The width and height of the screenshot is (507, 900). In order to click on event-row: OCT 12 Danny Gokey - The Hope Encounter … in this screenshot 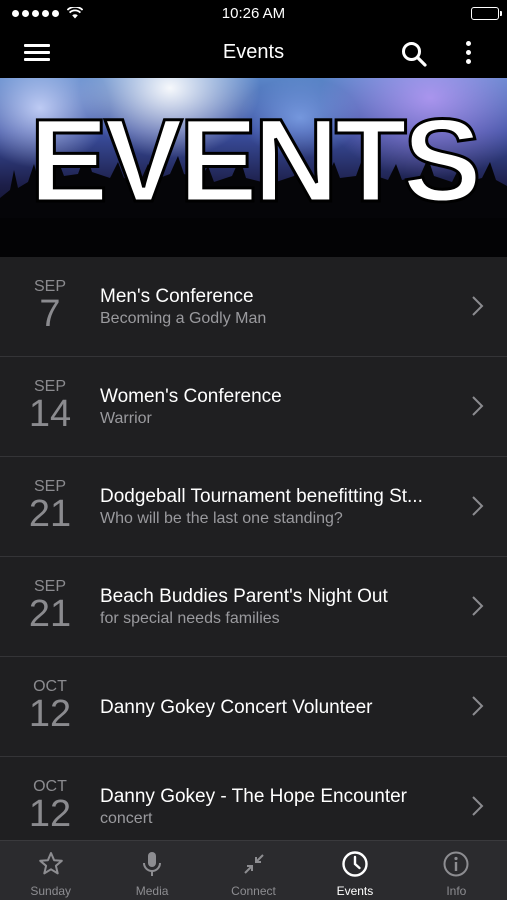, I will do `click(253, 798)`.